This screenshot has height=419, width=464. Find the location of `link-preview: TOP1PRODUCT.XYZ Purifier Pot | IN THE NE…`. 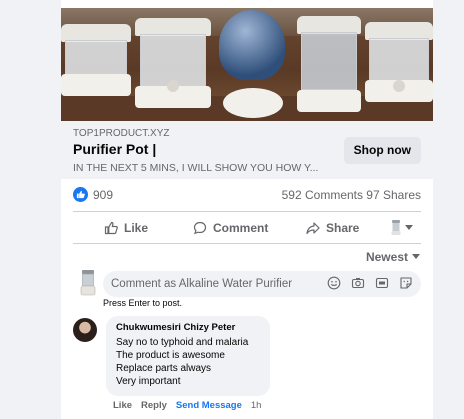

link-preview: TOP1PRODUCT.XYZ Purifier Pot | IN THE NE… is located at coordinates (247, 150).